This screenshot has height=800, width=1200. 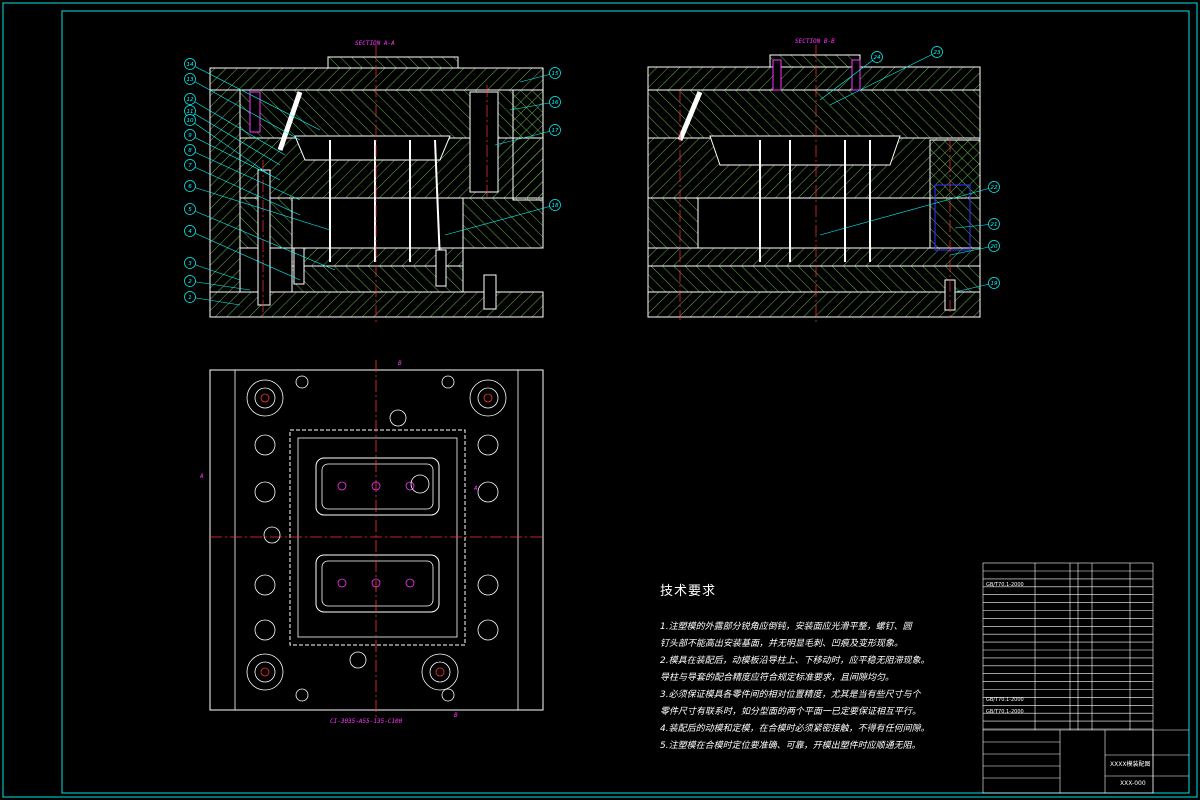 I want to click on balloon-left: 15, so click(x=555, y=74).